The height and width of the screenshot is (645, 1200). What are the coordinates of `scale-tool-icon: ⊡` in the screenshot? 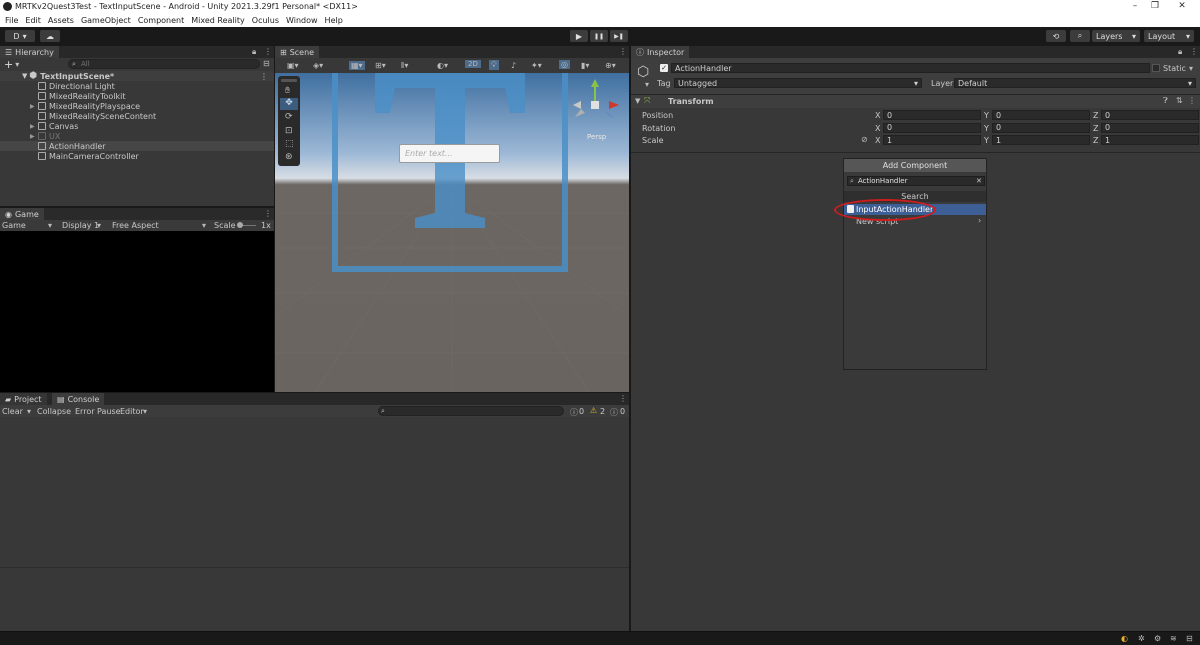 It's located at (289, 131).